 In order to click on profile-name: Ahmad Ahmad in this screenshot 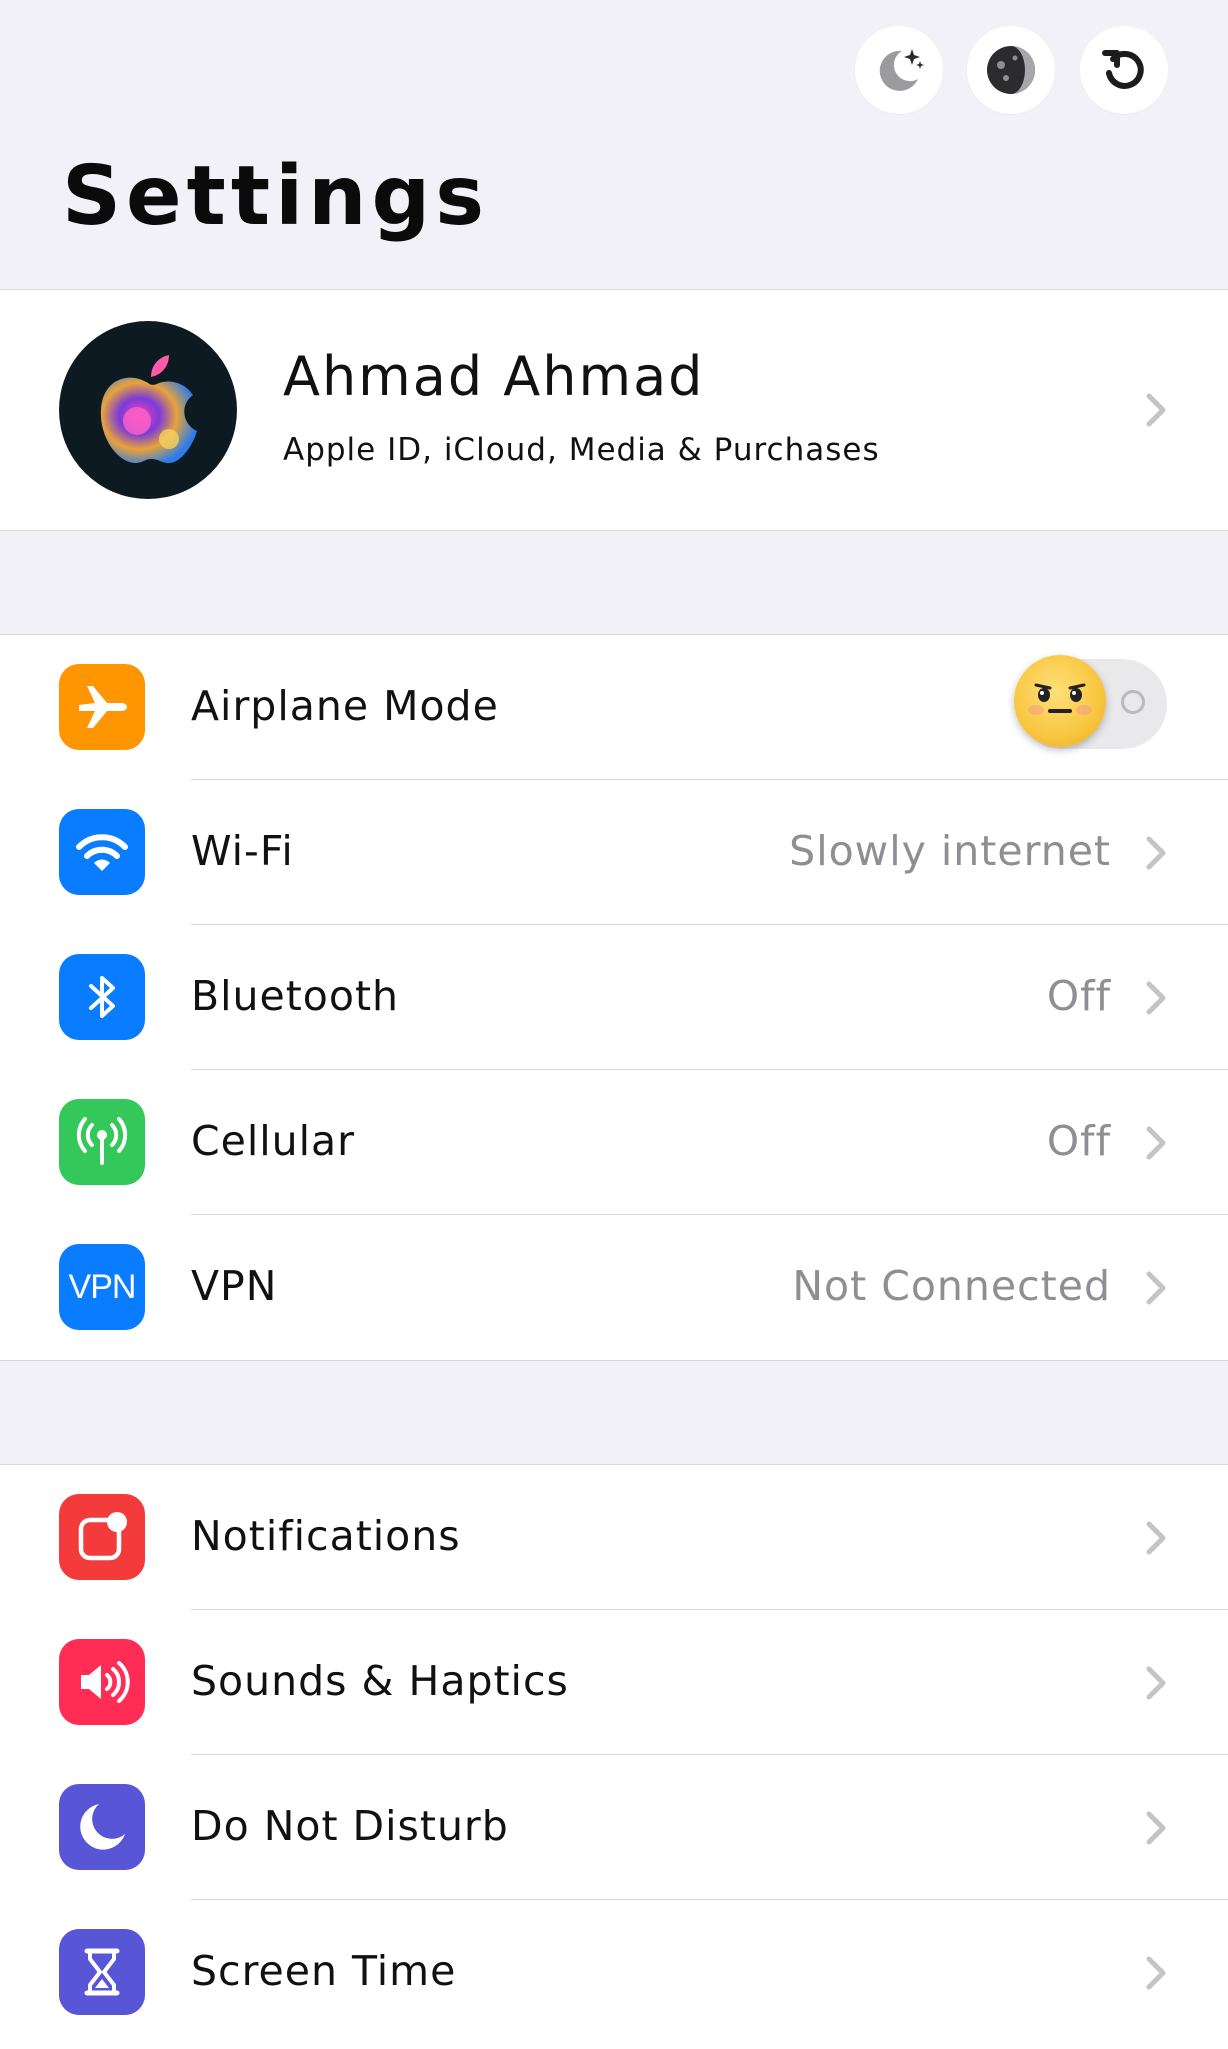, I will do `click(494, 376)`.